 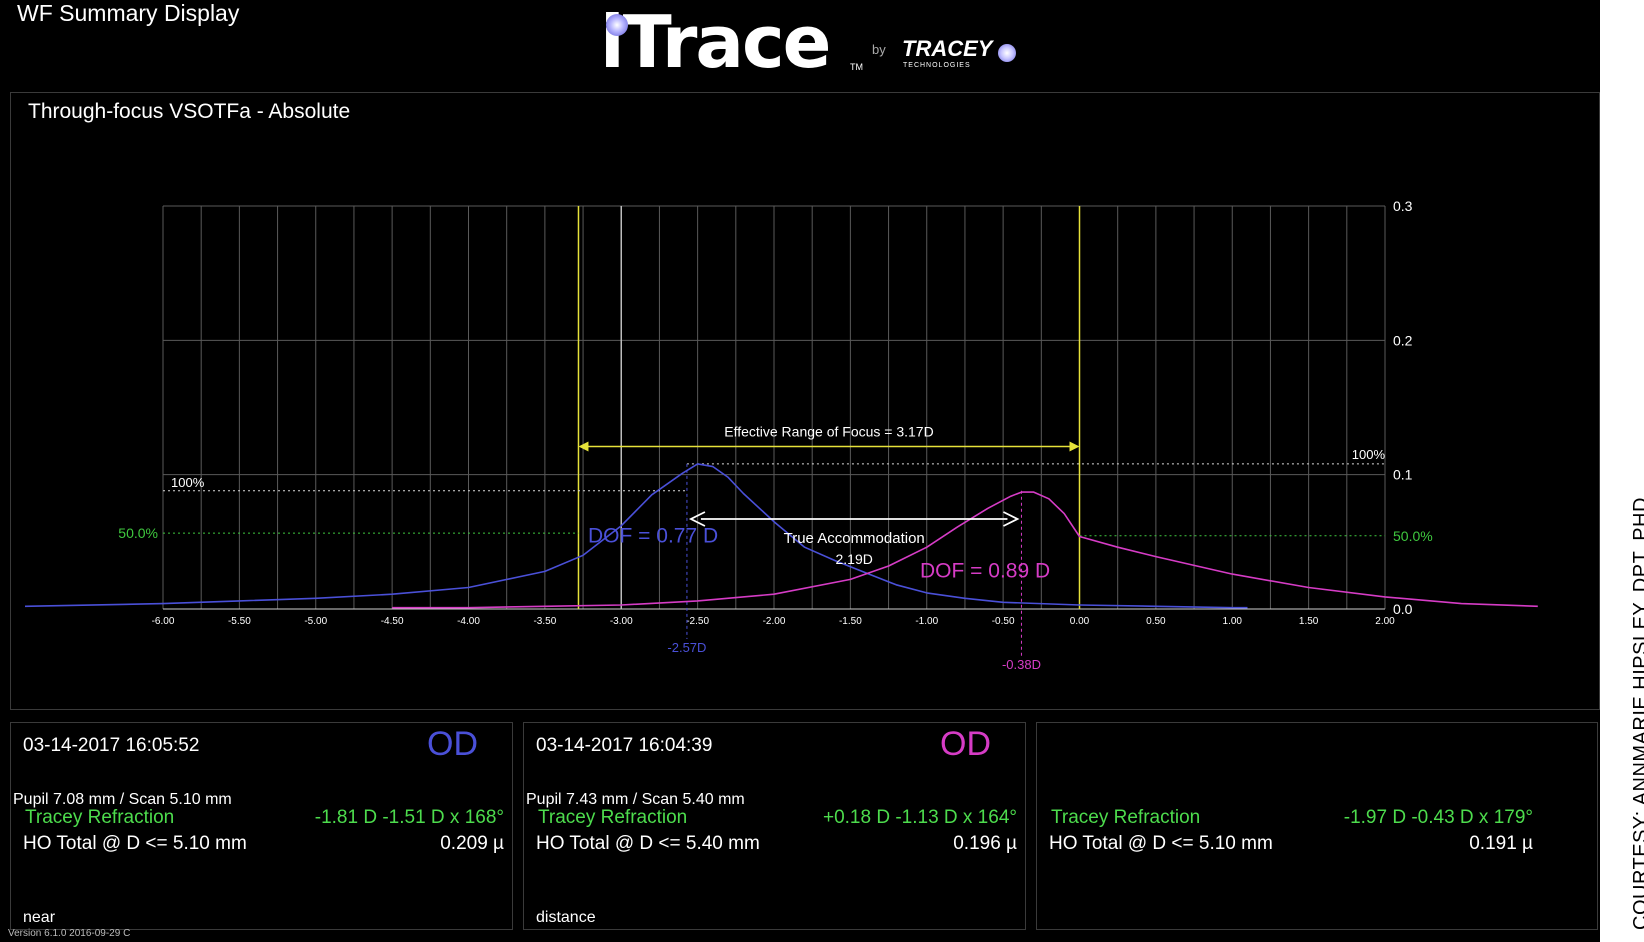 What do you see at coordinates (1438, 817) in the screenshot?
I see `refraction-value: -1.97 D -0.43 D x 179°` at bounding box center [1438, 817].